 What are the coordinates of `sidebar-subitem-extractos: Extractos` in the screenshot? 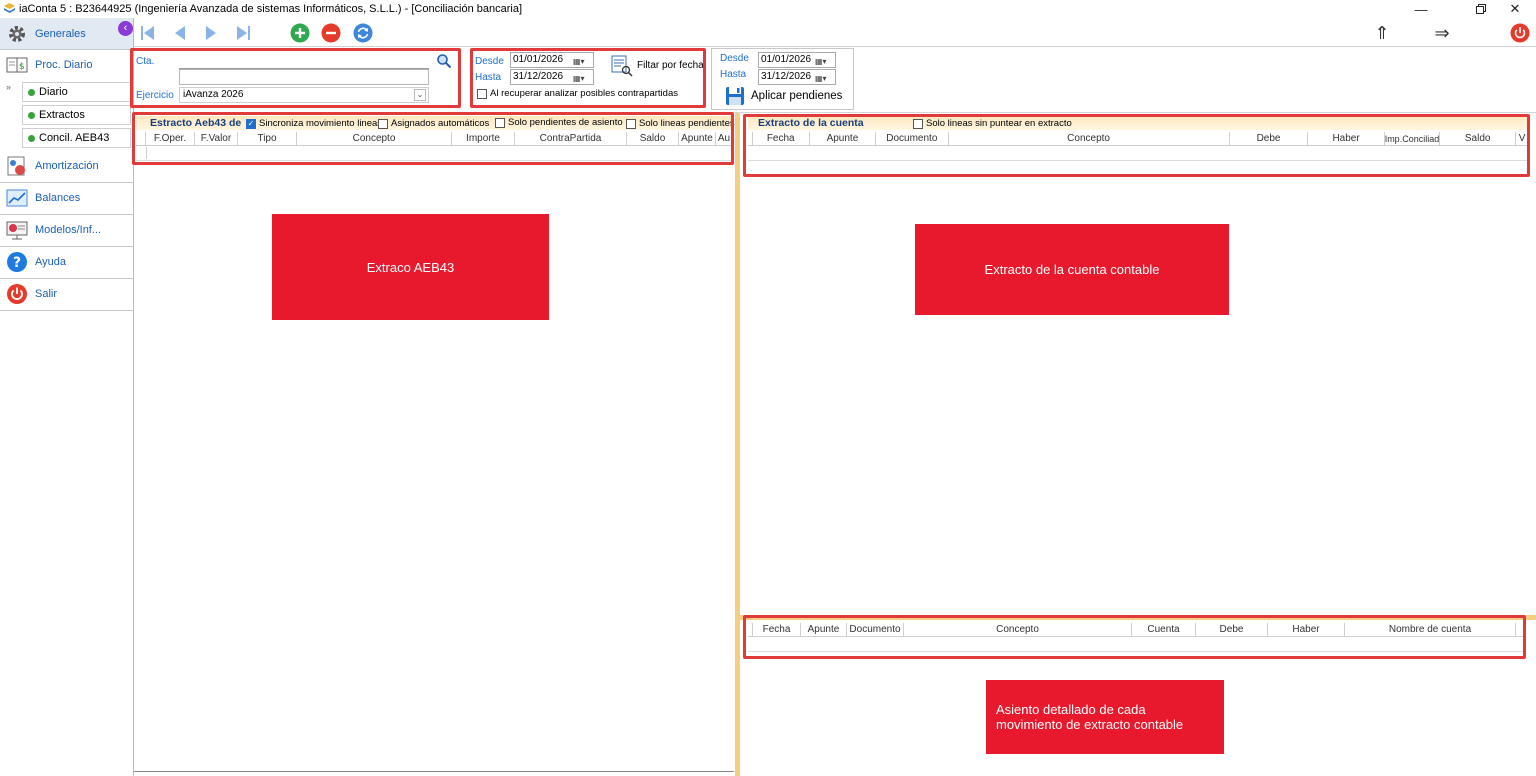 It's located at (76, 115).